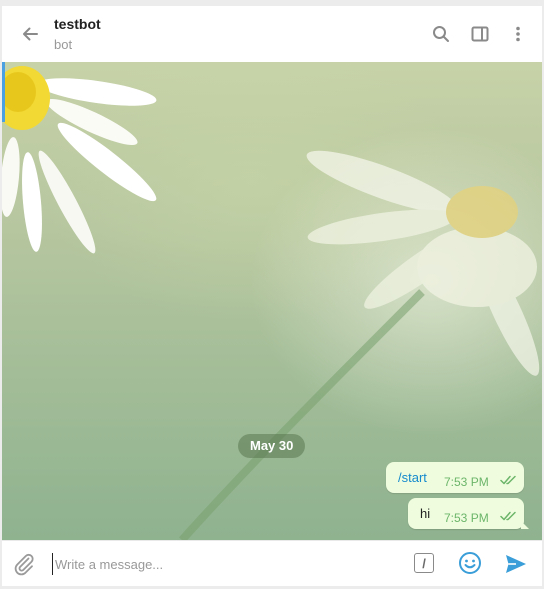 The image size is (544, 589). I want to click on message-text: hi, so click(425, 513).